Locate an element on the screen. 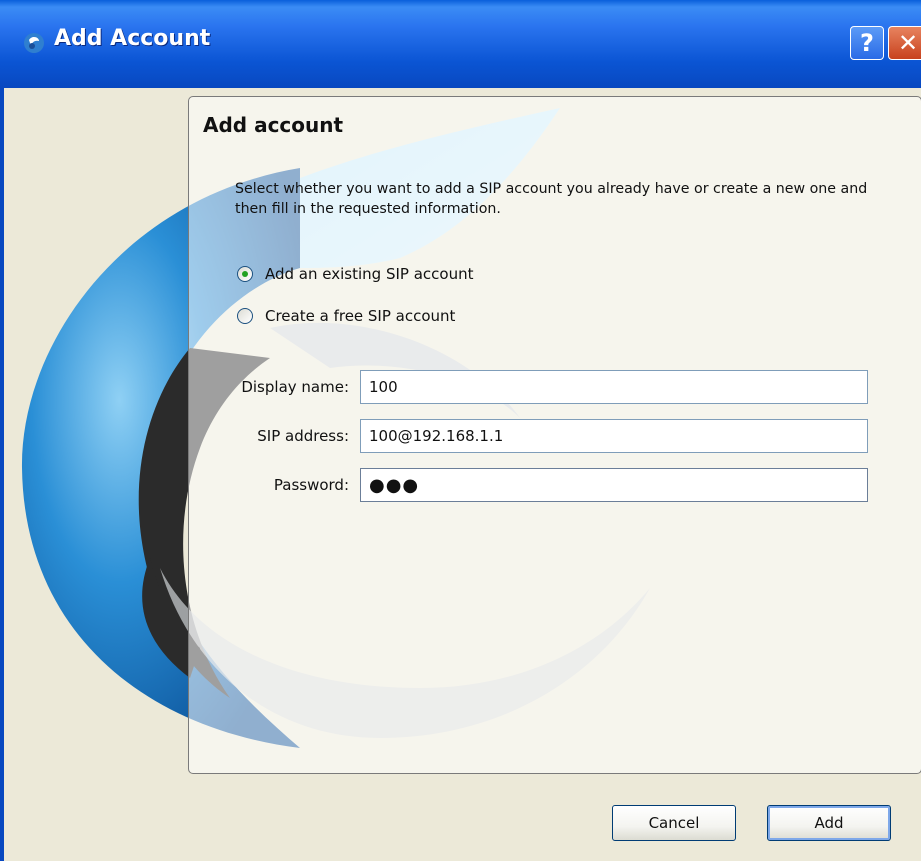 The width and height of the screenshot is (921, 861). add-button: Add is located at coordinates (829, 823).